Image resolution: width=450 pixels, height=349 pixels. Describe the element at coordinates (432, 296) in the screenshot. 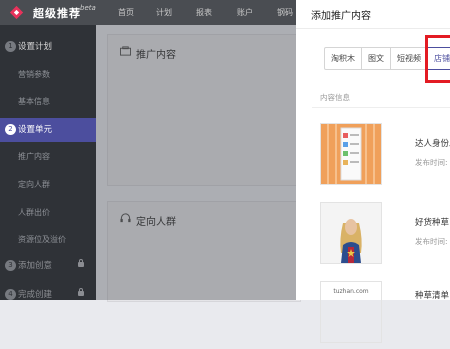

I see `item-title: 种草清单` at that location.